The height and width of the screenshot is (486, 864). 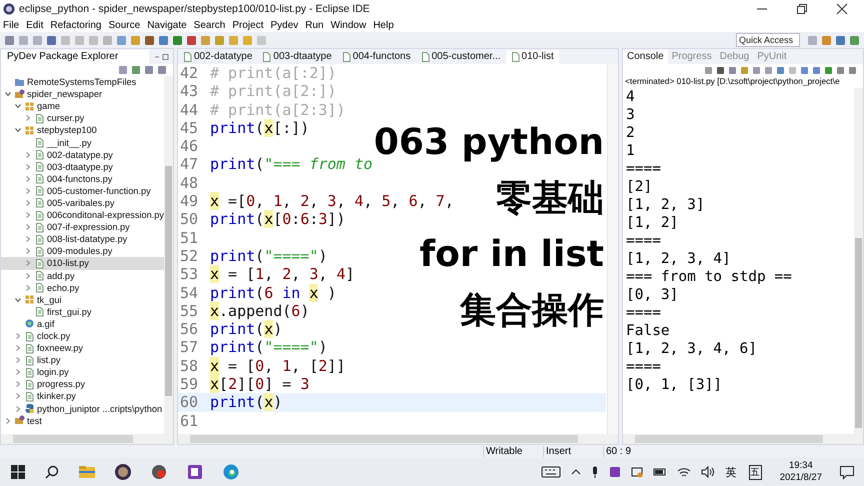 I want to click on menu-item: Refactoring, so click(x=76, y=25).